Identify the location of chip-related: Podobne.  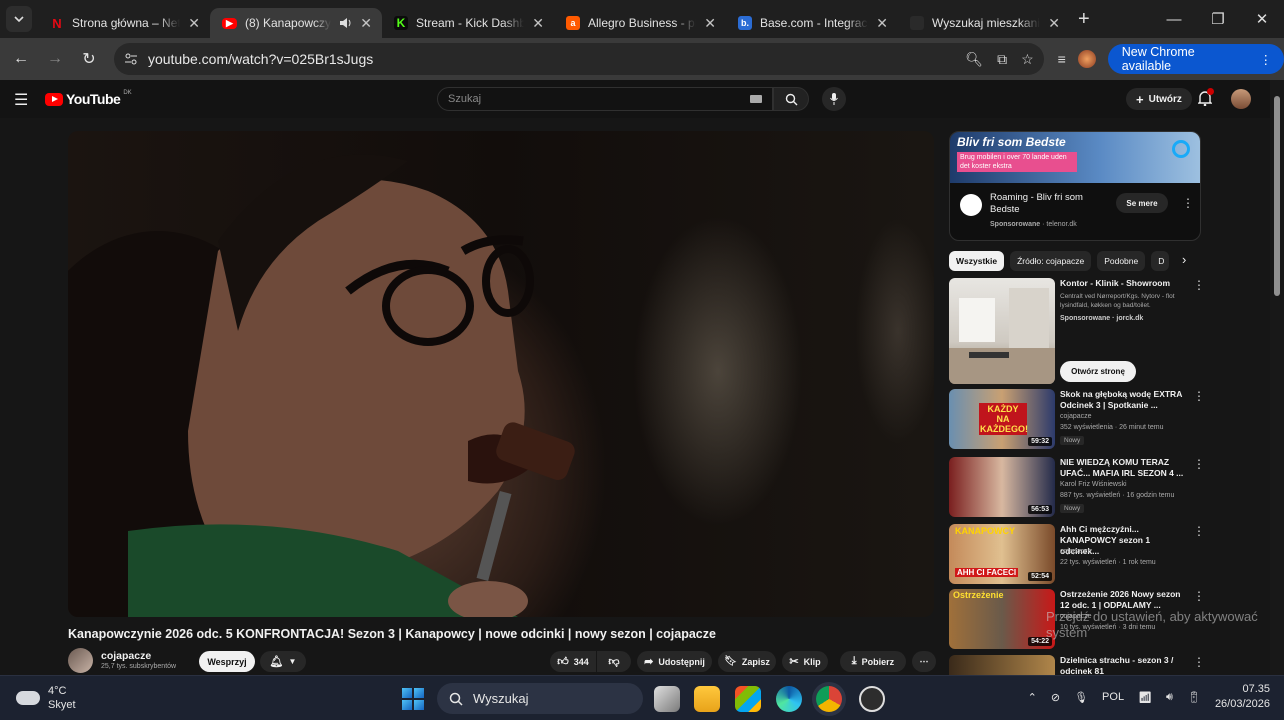
(1121, 261).